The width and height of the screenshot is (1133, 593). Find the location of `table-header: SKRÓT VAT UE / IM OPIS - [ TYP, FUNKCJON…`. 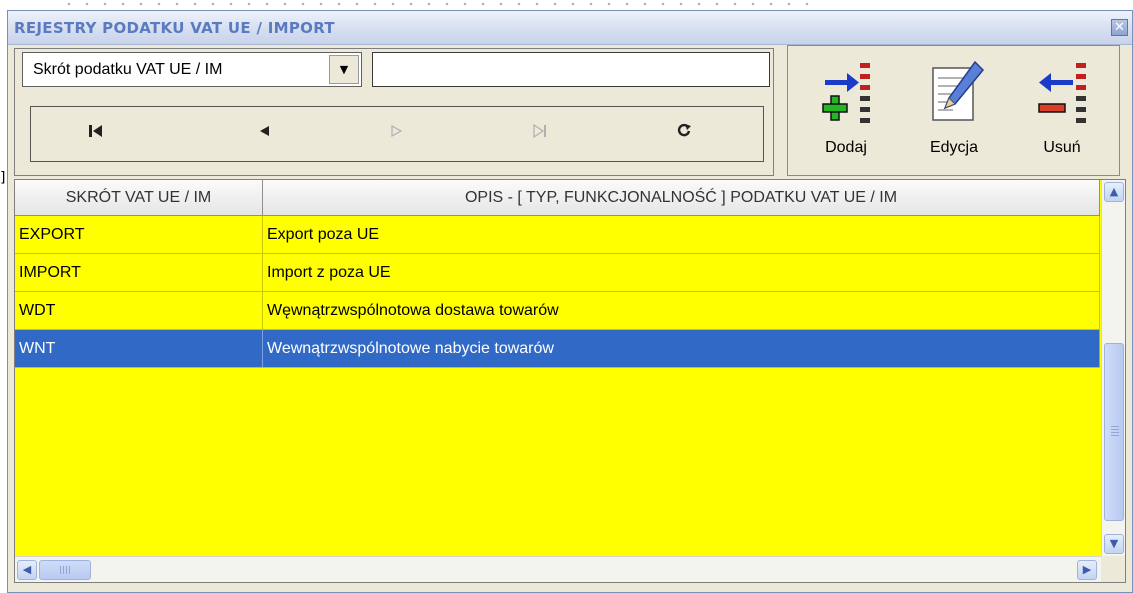

table-header: SKRÓT VAT UE / IM OPIS - [ TYP, FUNKCJON… is located at coordinates (557, 198).